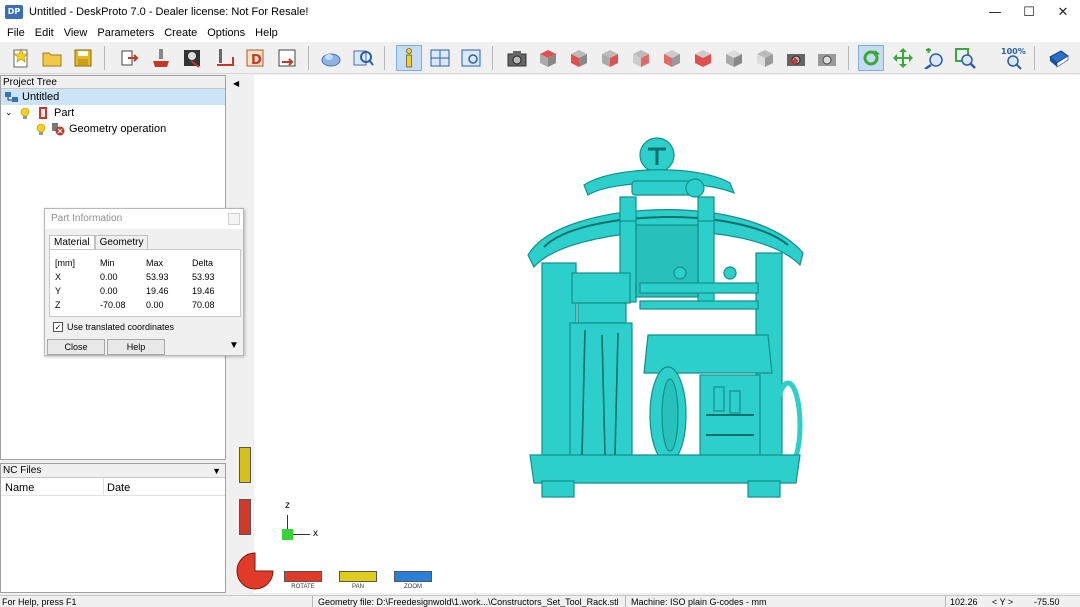  I want to click on tree-item-part: ⌄ Part, so click(37, 113).